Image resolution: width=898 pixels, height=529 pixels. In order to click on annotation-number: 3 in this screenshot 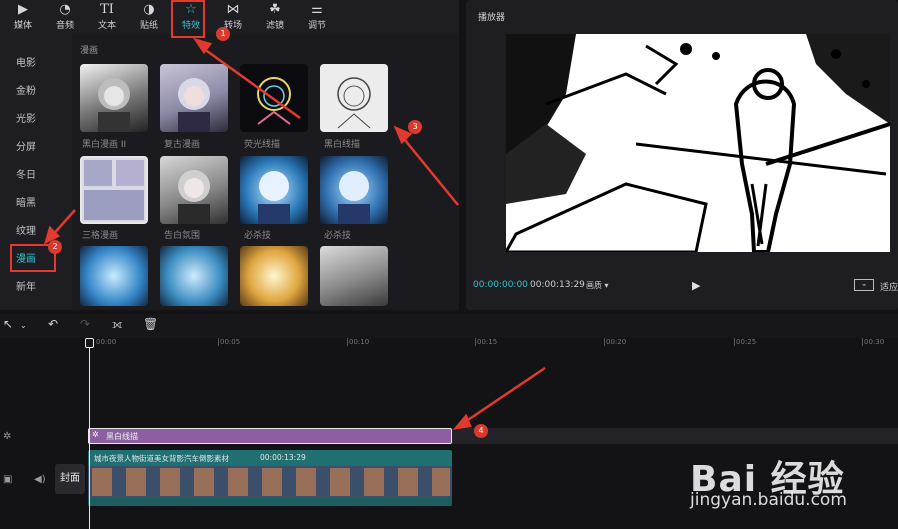, I will do `click(415, 127)`.